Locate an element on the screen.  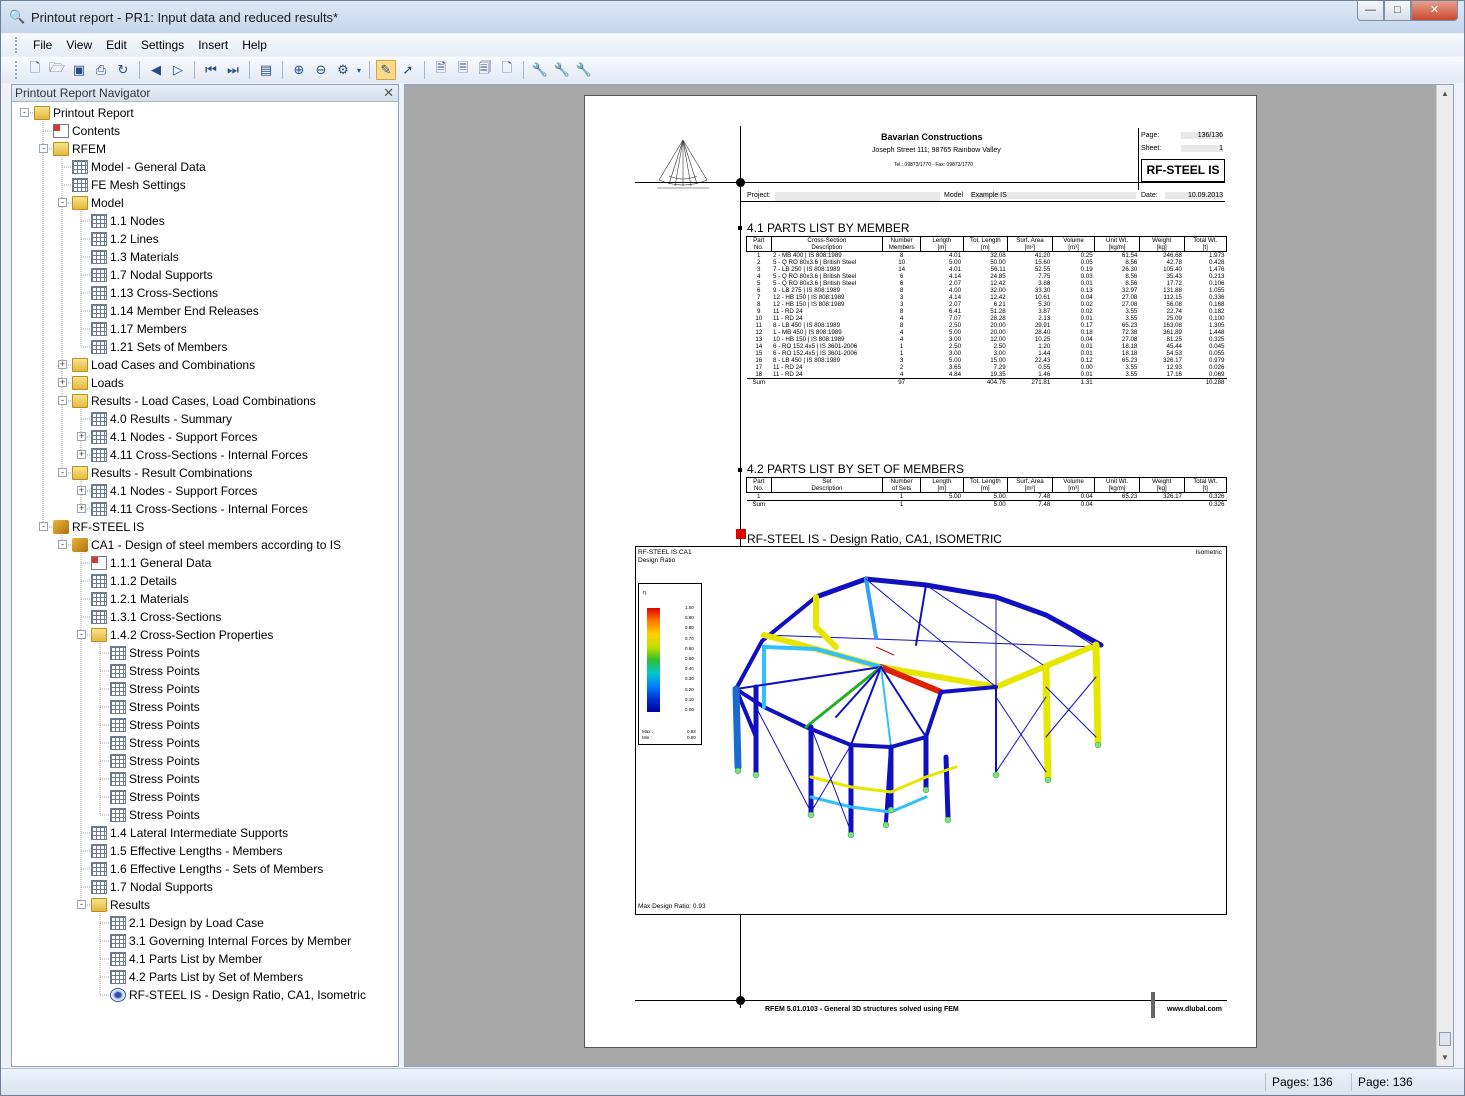
last-page-icon: ⏭ is located at coordinates (233, 70).